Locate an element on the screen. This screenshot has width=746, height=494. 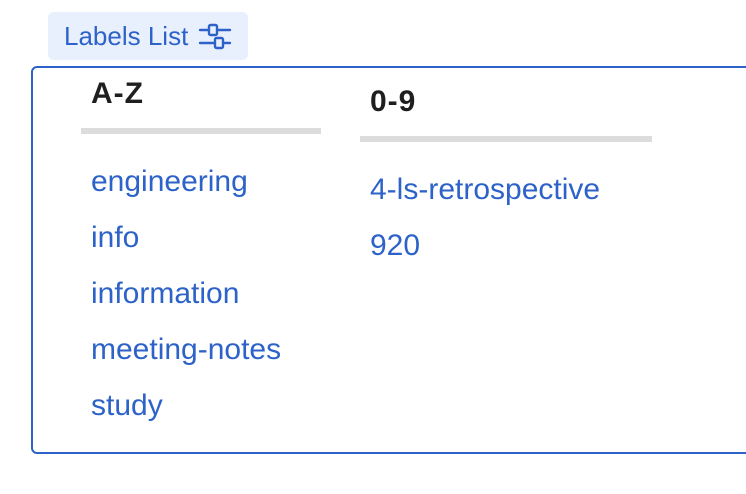
label-link-information: information is located at coordinates (206, 294).